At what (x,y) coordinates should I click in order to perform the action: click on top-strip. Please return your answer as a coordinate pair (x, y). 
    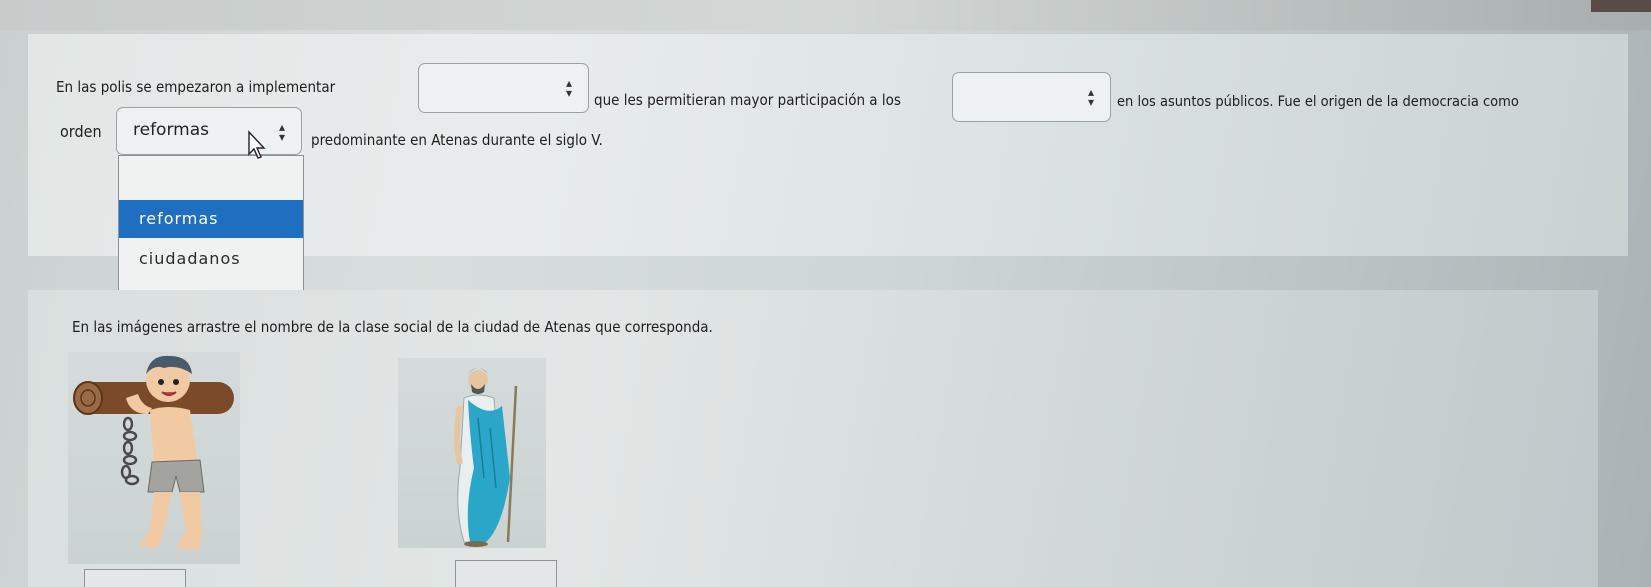
    Looking at the image, I should click on (825, 15).